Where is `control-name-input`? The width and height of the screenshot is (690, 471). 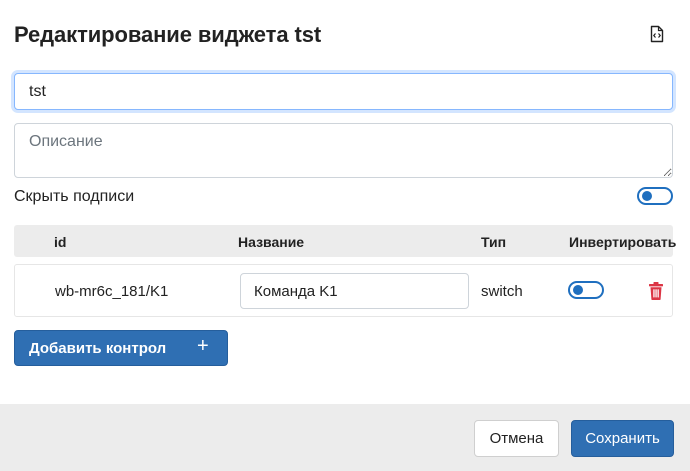
control-name-input is located at coordinates (354, 291).